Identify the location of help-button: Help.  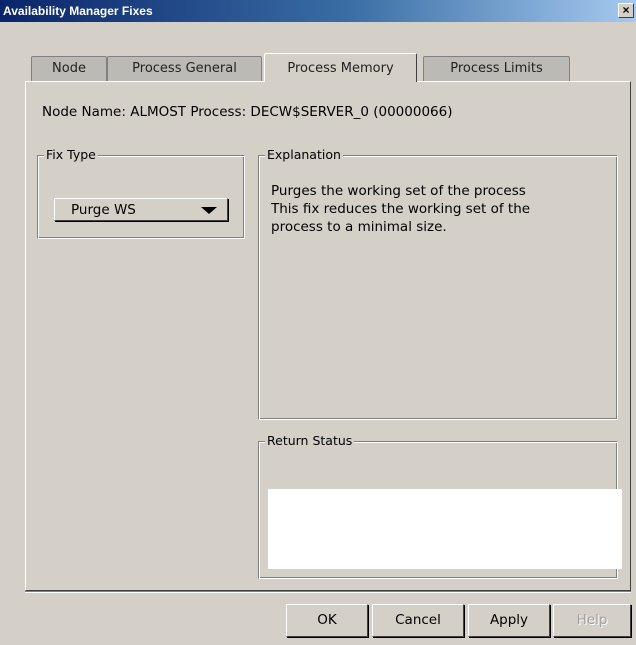
(592, 620).